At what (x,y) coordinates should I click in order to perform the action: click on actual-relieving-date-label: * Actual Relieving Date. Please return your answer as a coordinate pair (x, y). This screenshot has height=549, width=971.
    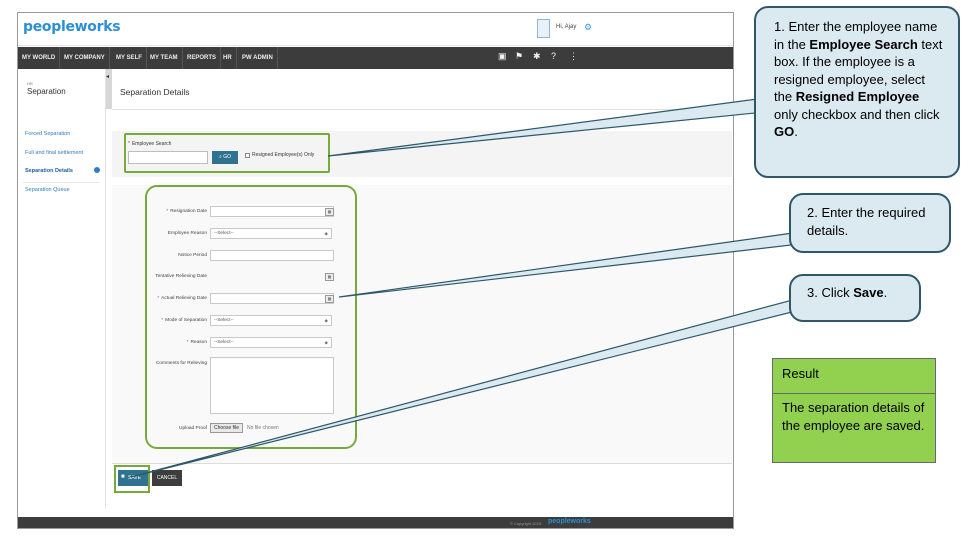
    Looking at the image, I should click on (182, 298).